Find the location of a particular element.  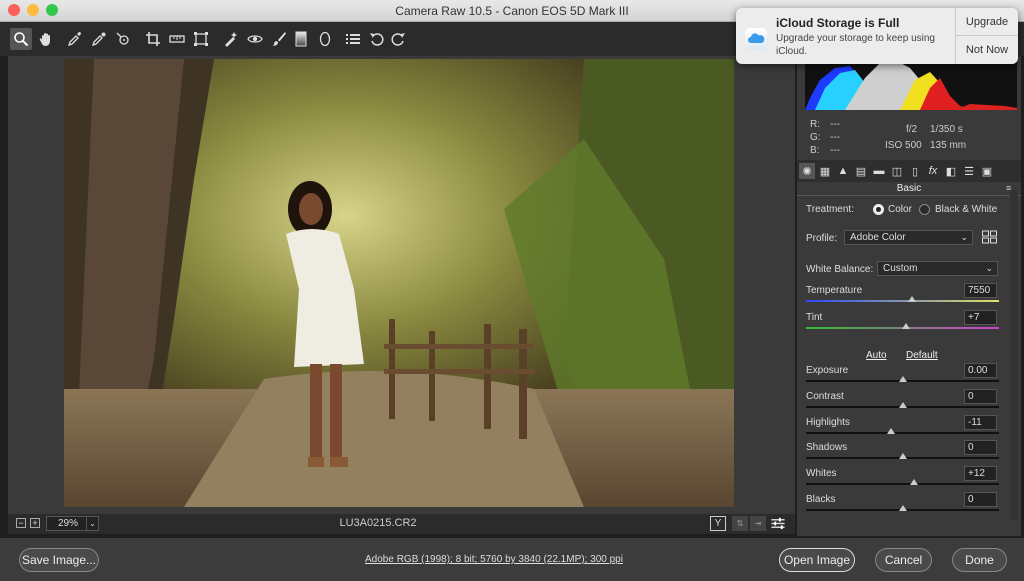

tab-effects: fx is located at coordinates (933, 171).